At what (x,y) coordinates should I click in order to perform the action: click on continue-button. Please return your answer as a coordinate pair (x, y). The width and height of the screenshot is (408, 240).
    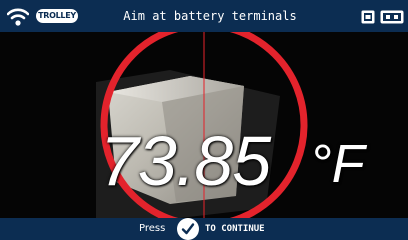
    Looking at the image, I should click on (188, 229).